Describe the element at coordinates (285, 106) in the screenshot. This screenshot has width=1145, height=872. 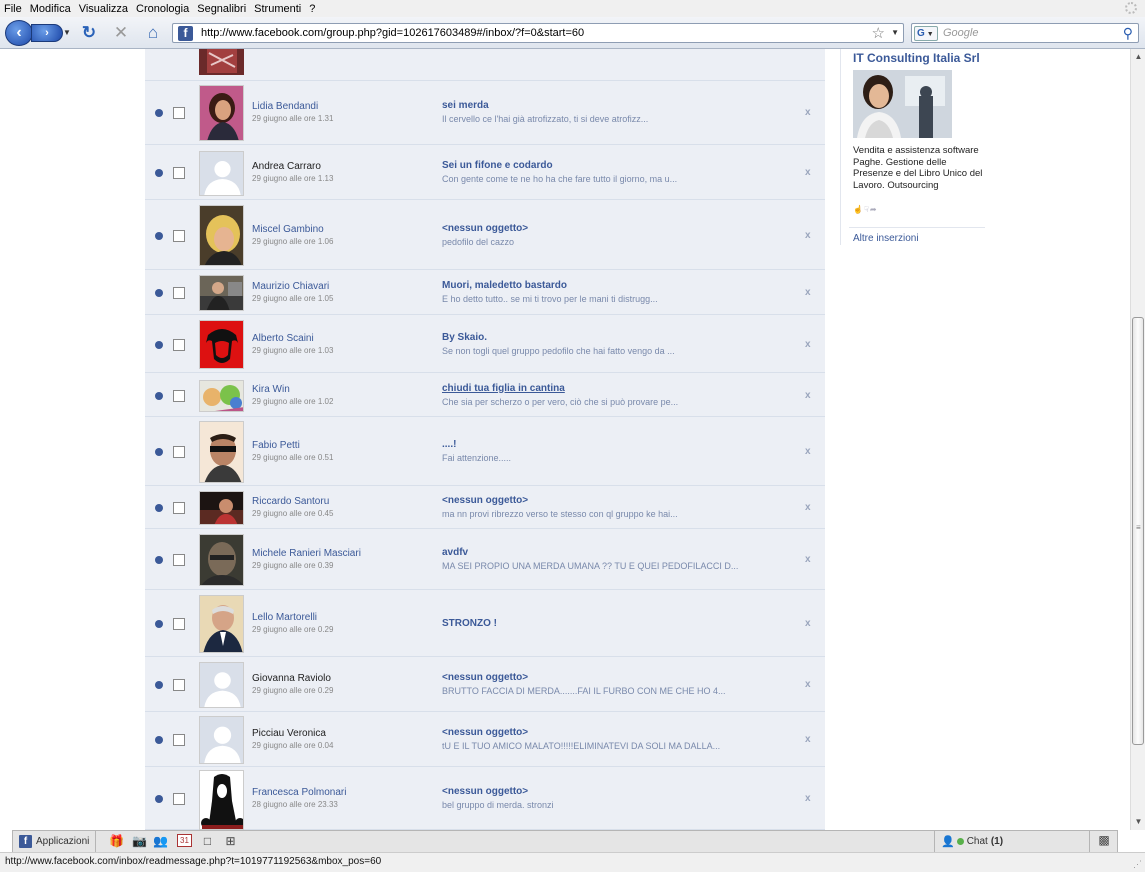
I see `sender-name: Lidia Bendandi` at that location.